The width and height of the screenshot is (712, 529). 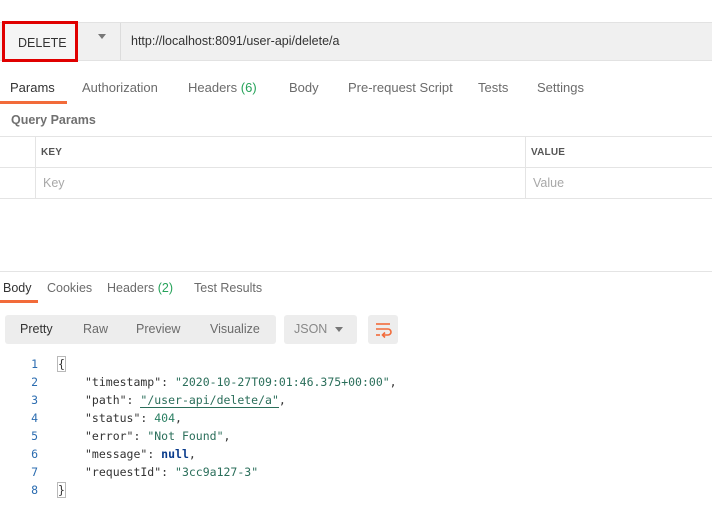 I want to click on format-label: JSON, so click(x=311, y=329).